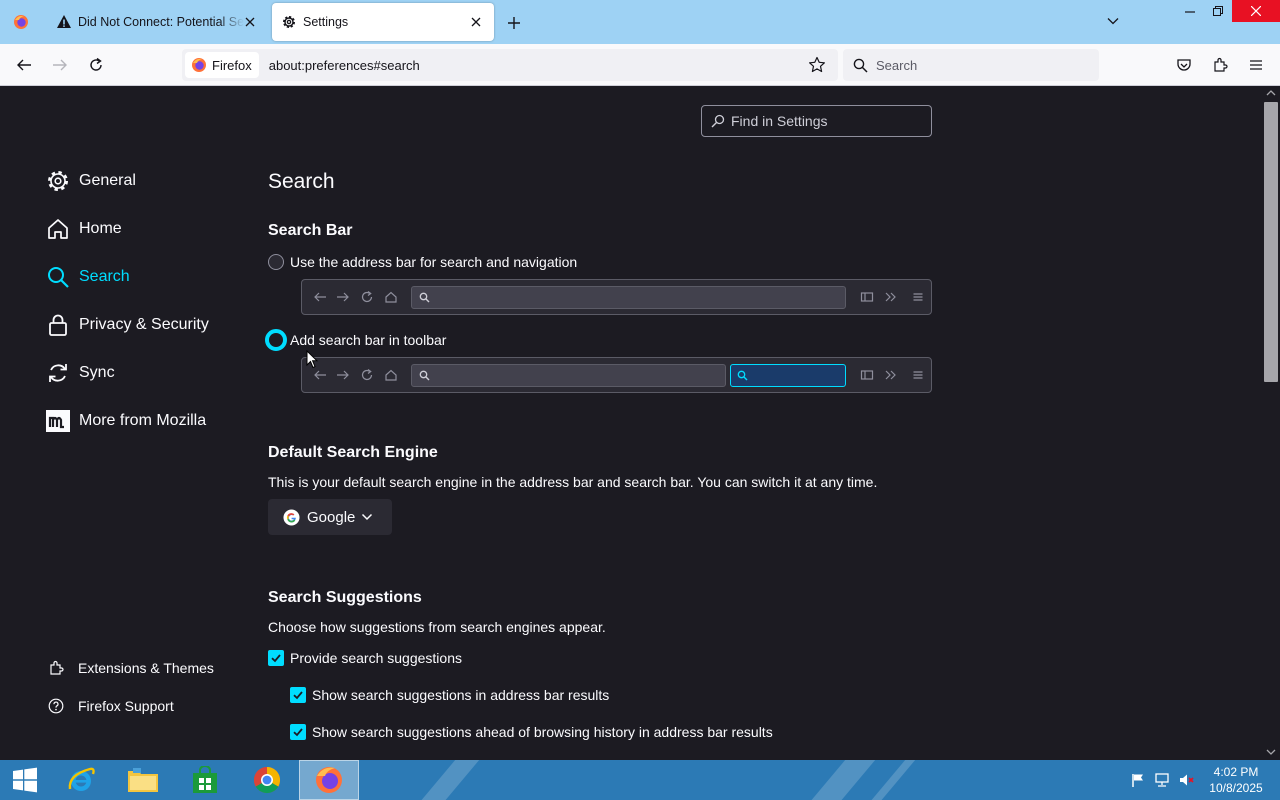 The image size is (1280, 800). Describe the element at coordinates (442, 780) in the screenshot. I see `wallpaper-stripe` at that location.